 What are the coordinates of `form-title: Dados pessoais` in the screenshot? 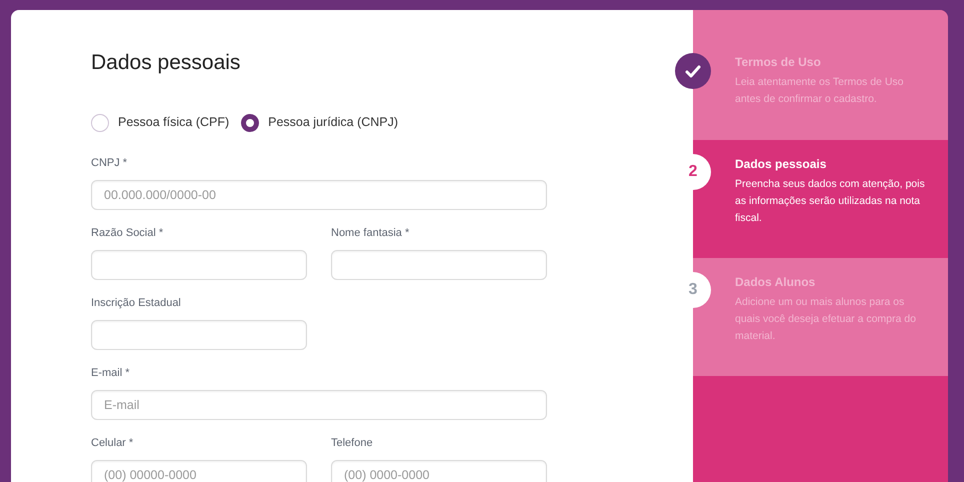 It's located at (166, 63).